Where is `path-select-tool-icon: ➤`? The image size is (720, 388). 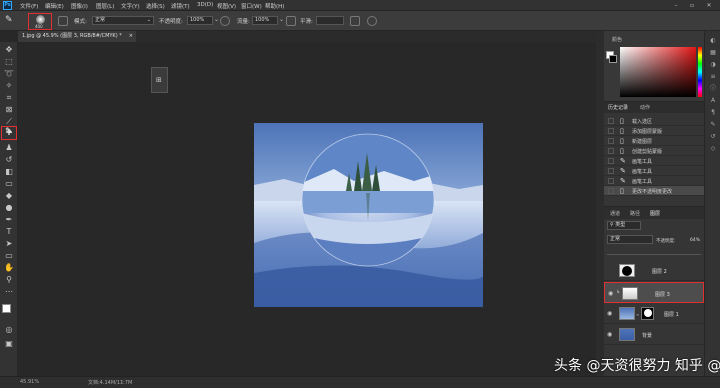 path-select-tool-icon: ➤ is located at coordinates (9, 243).